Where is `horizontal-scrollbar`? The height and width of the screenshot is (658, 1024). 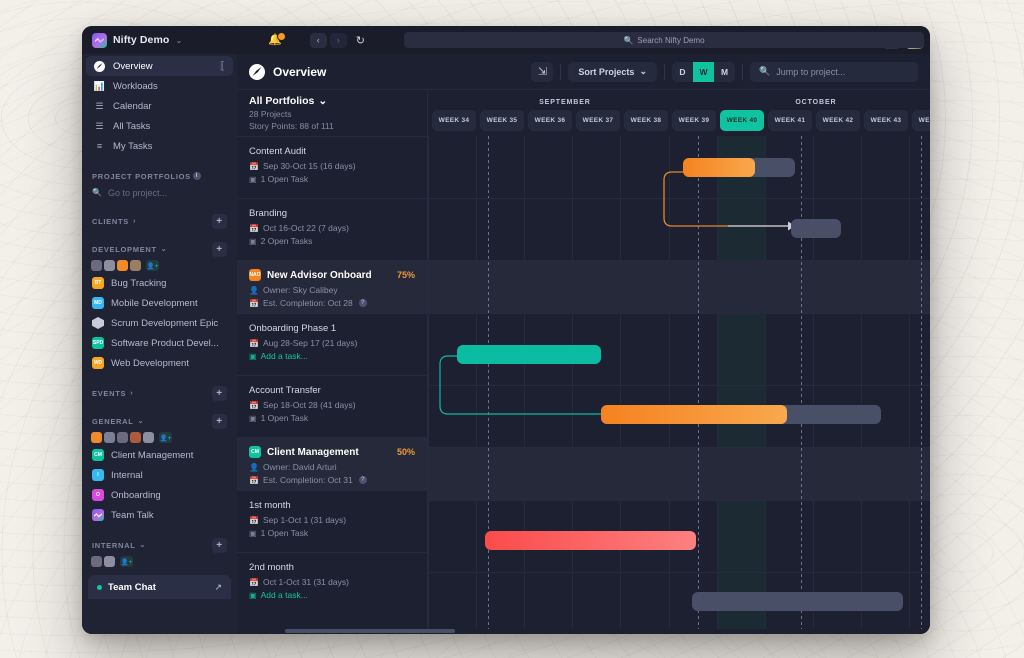
horizontal-scrollbar is located at coordinates (601, 631).